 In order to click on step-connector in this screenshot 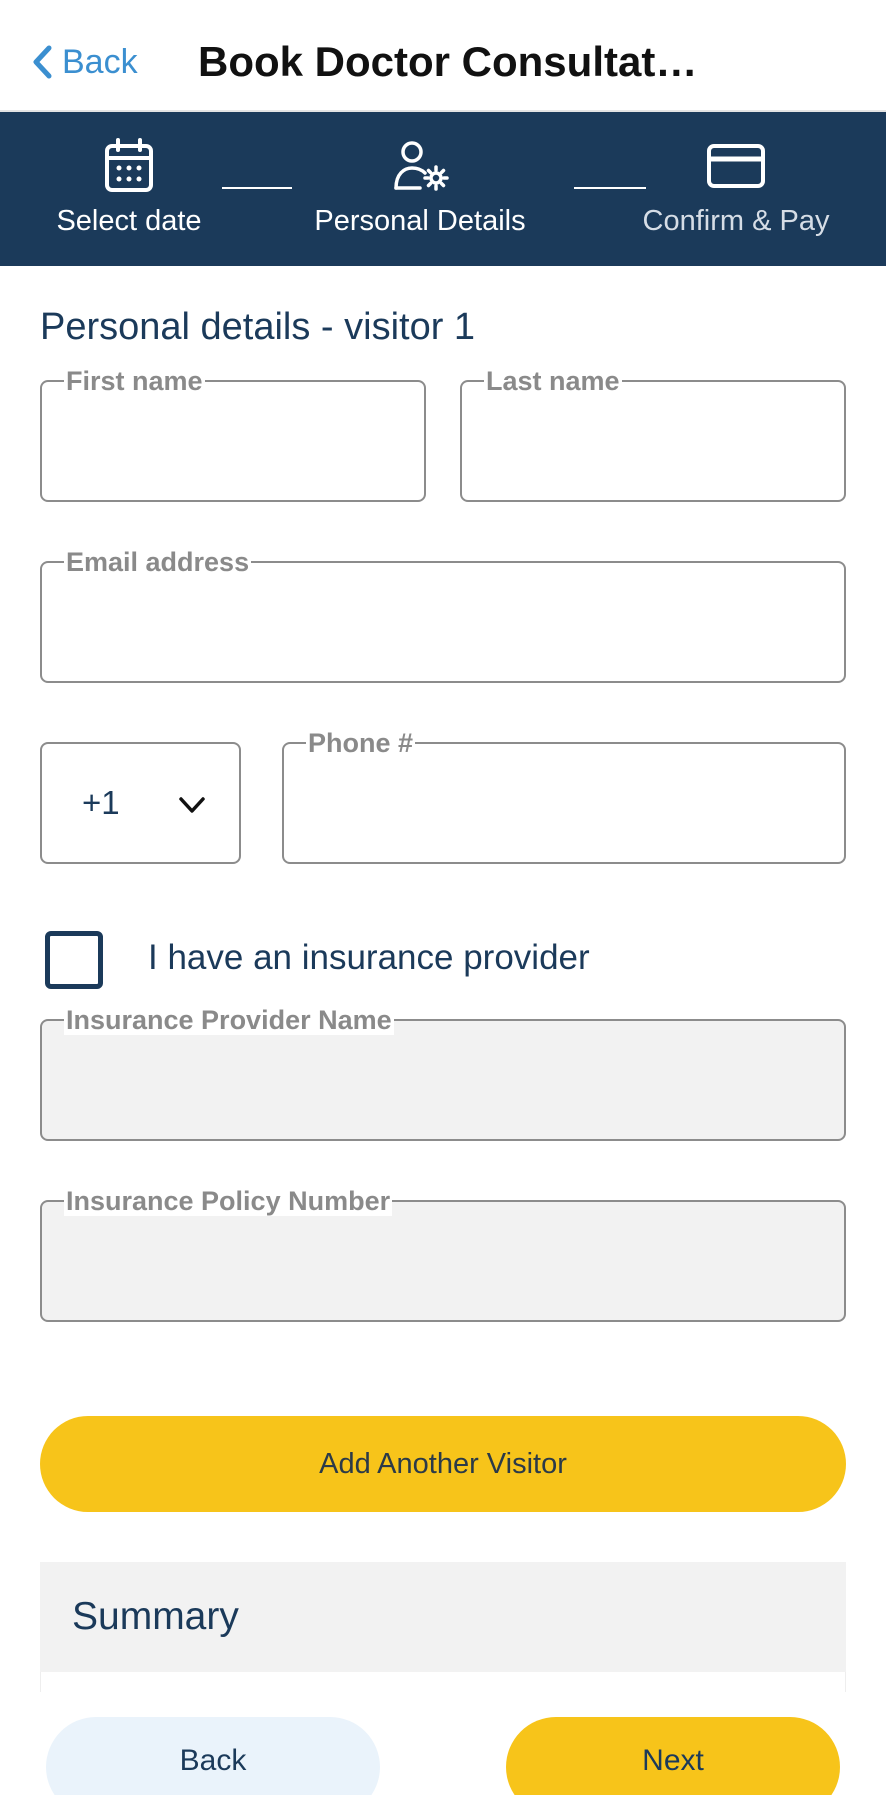, I will do `click(257, 188)`.